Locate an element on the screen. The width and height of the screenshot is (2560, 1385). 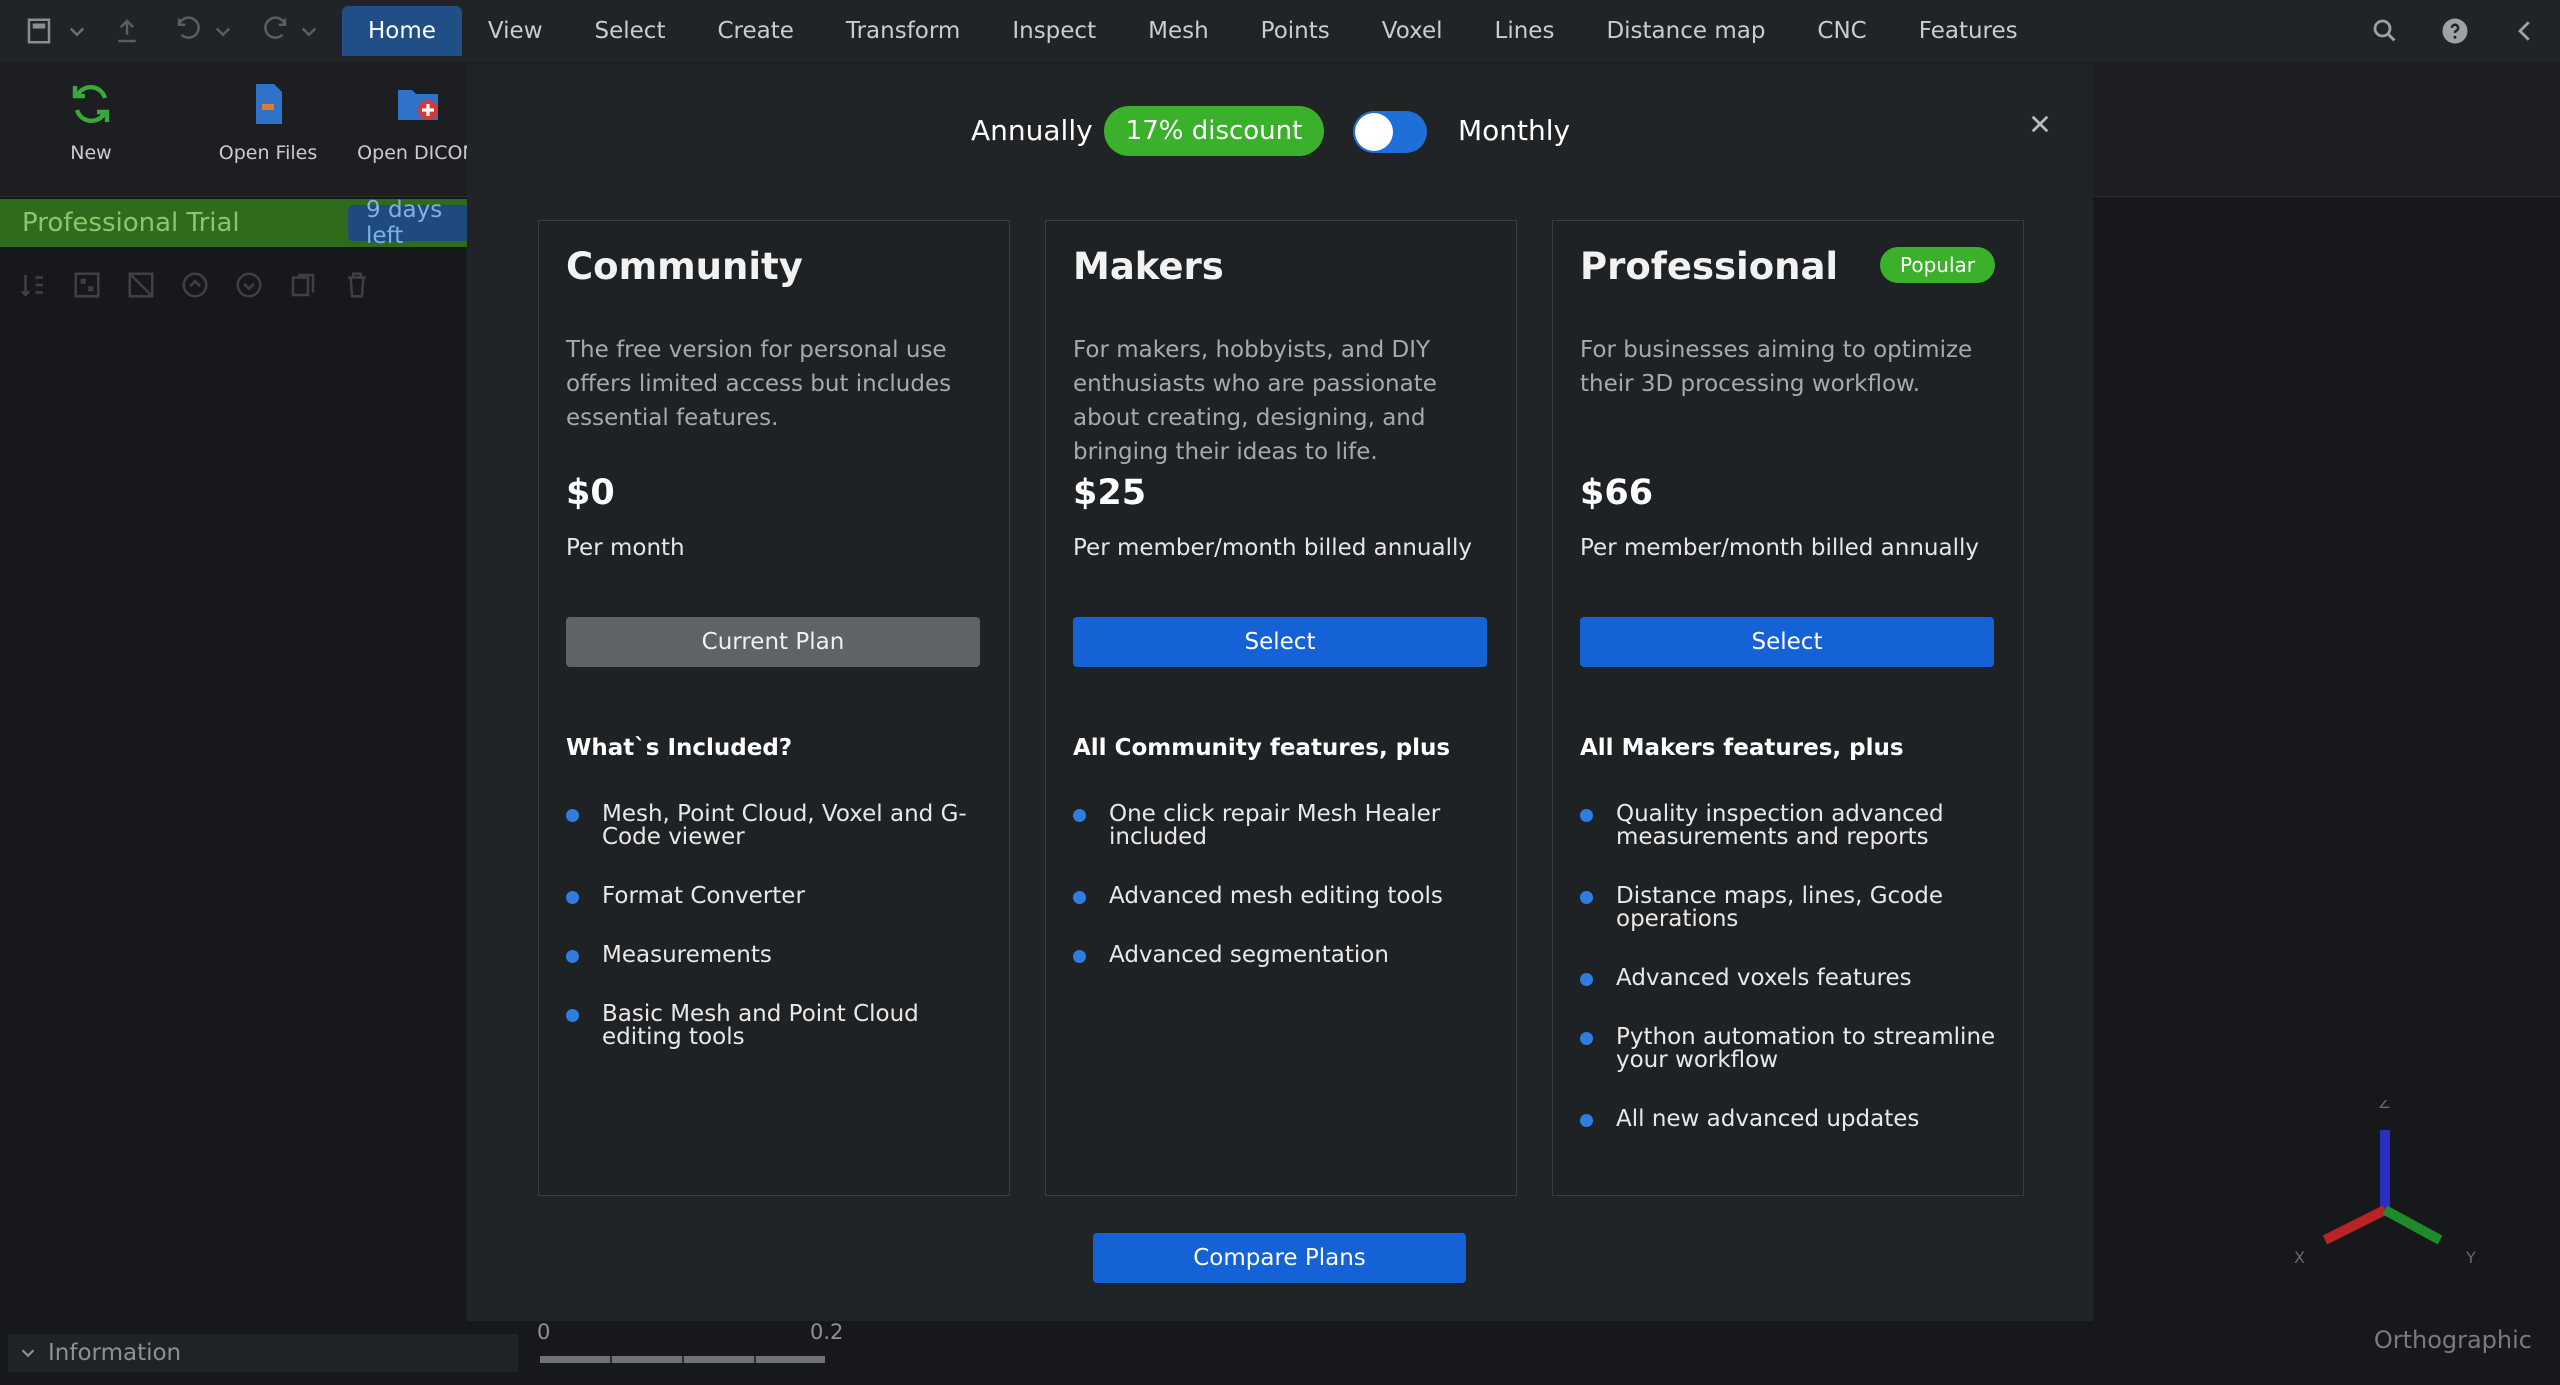
help-icon is located at coordinates (2455, 31).